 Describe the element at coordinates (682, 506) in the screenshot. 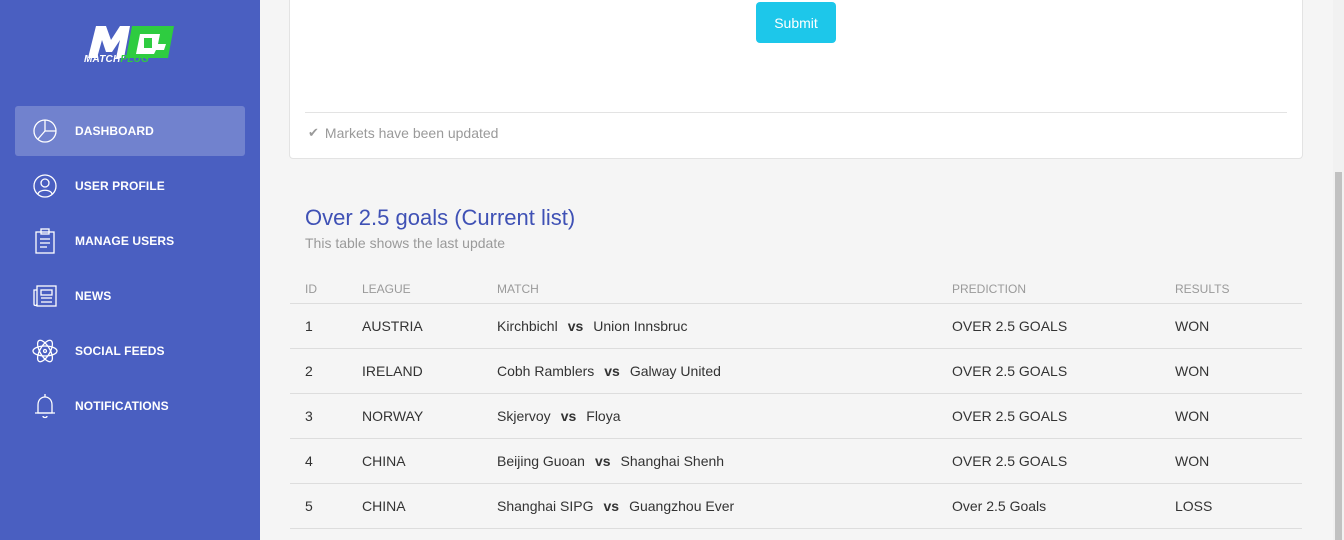

I see `away-team: Guangzhou Ever` at that location.